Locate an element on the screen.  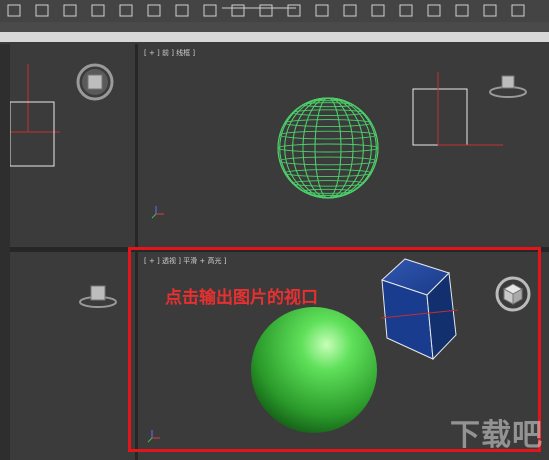
status-strip is located at coordinates (274, 37).